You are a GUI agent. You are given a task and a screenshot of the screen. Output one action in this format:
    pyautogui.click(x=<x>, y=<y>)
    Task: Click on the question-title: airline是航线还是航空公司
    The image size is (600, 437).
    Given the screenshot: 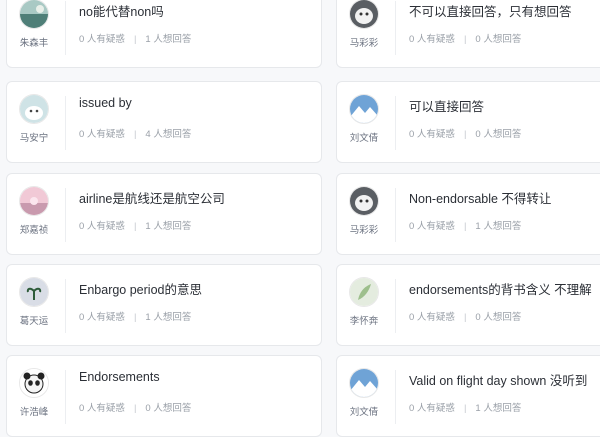 What is the action you would take?
    pyautogui.click(x=196, y=197)
    